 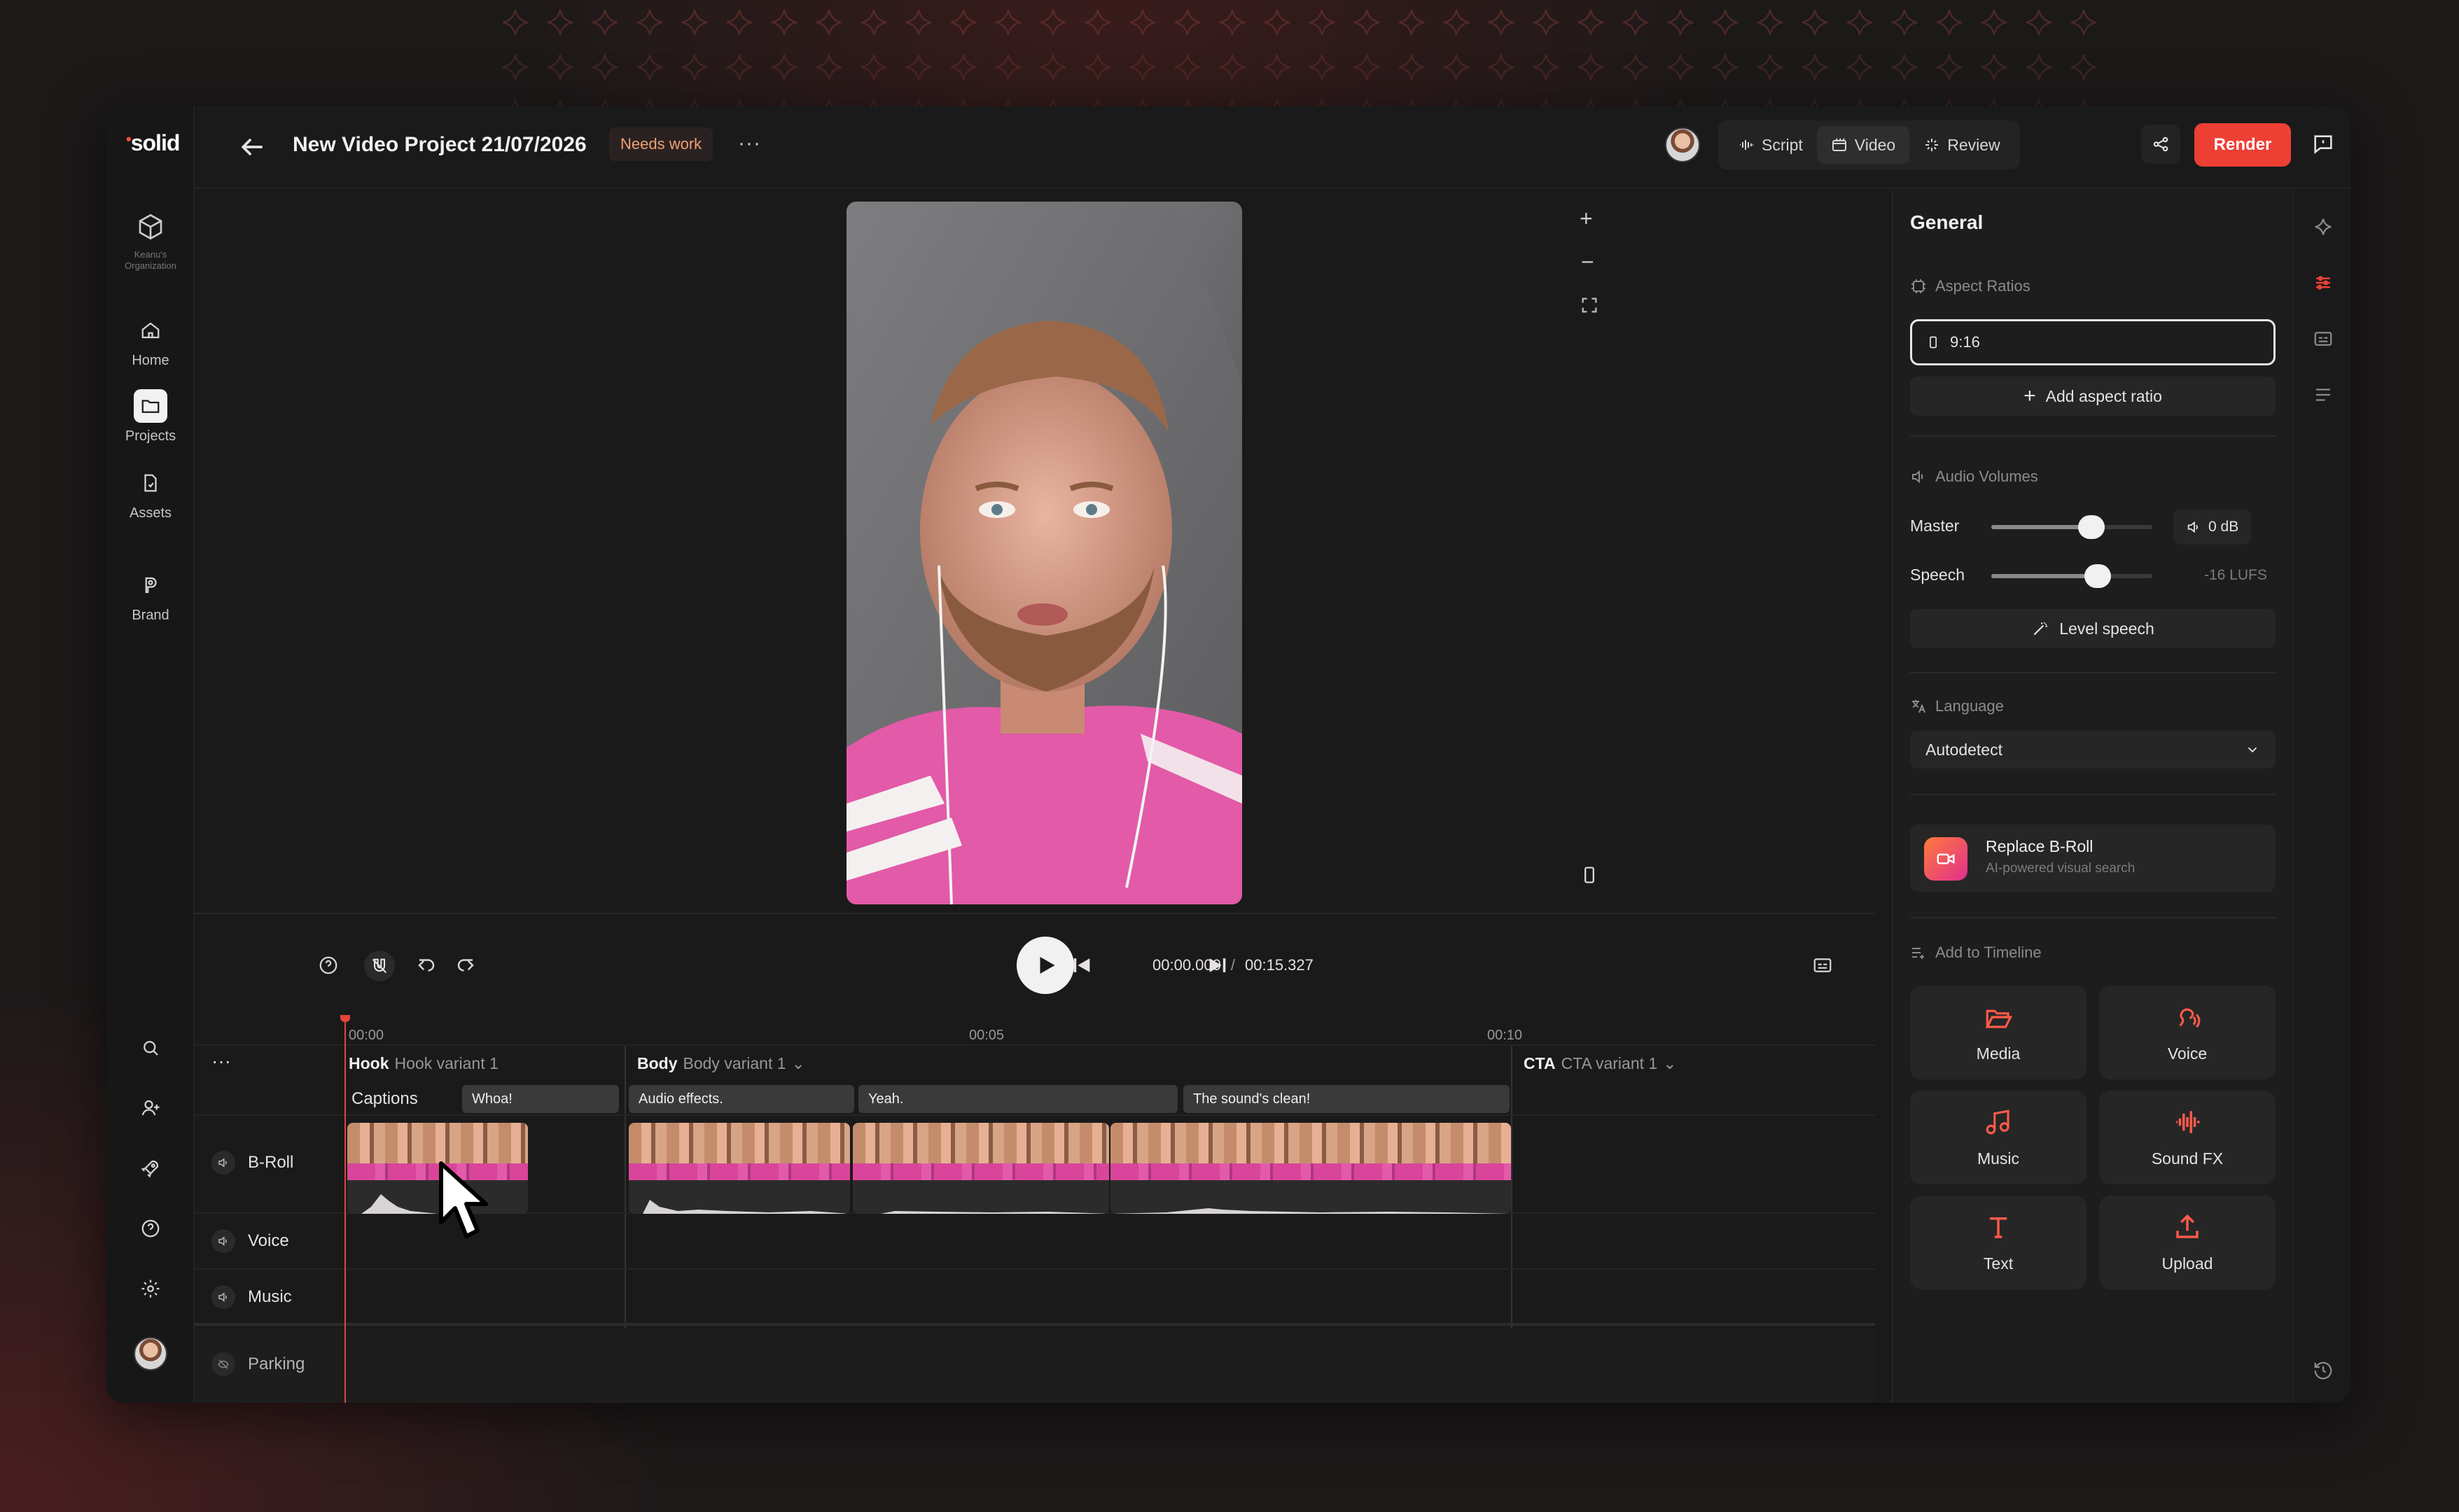 I want to click on master-volume-value: 0 dB, so click(x=2212, y=527).